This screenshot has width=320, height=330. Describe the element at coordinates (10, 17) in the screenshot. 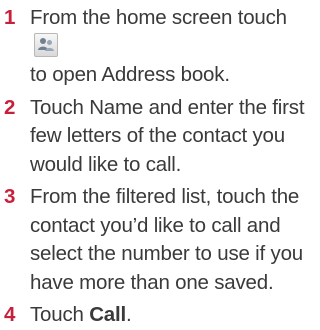

I see `step-number: 1` at that location.